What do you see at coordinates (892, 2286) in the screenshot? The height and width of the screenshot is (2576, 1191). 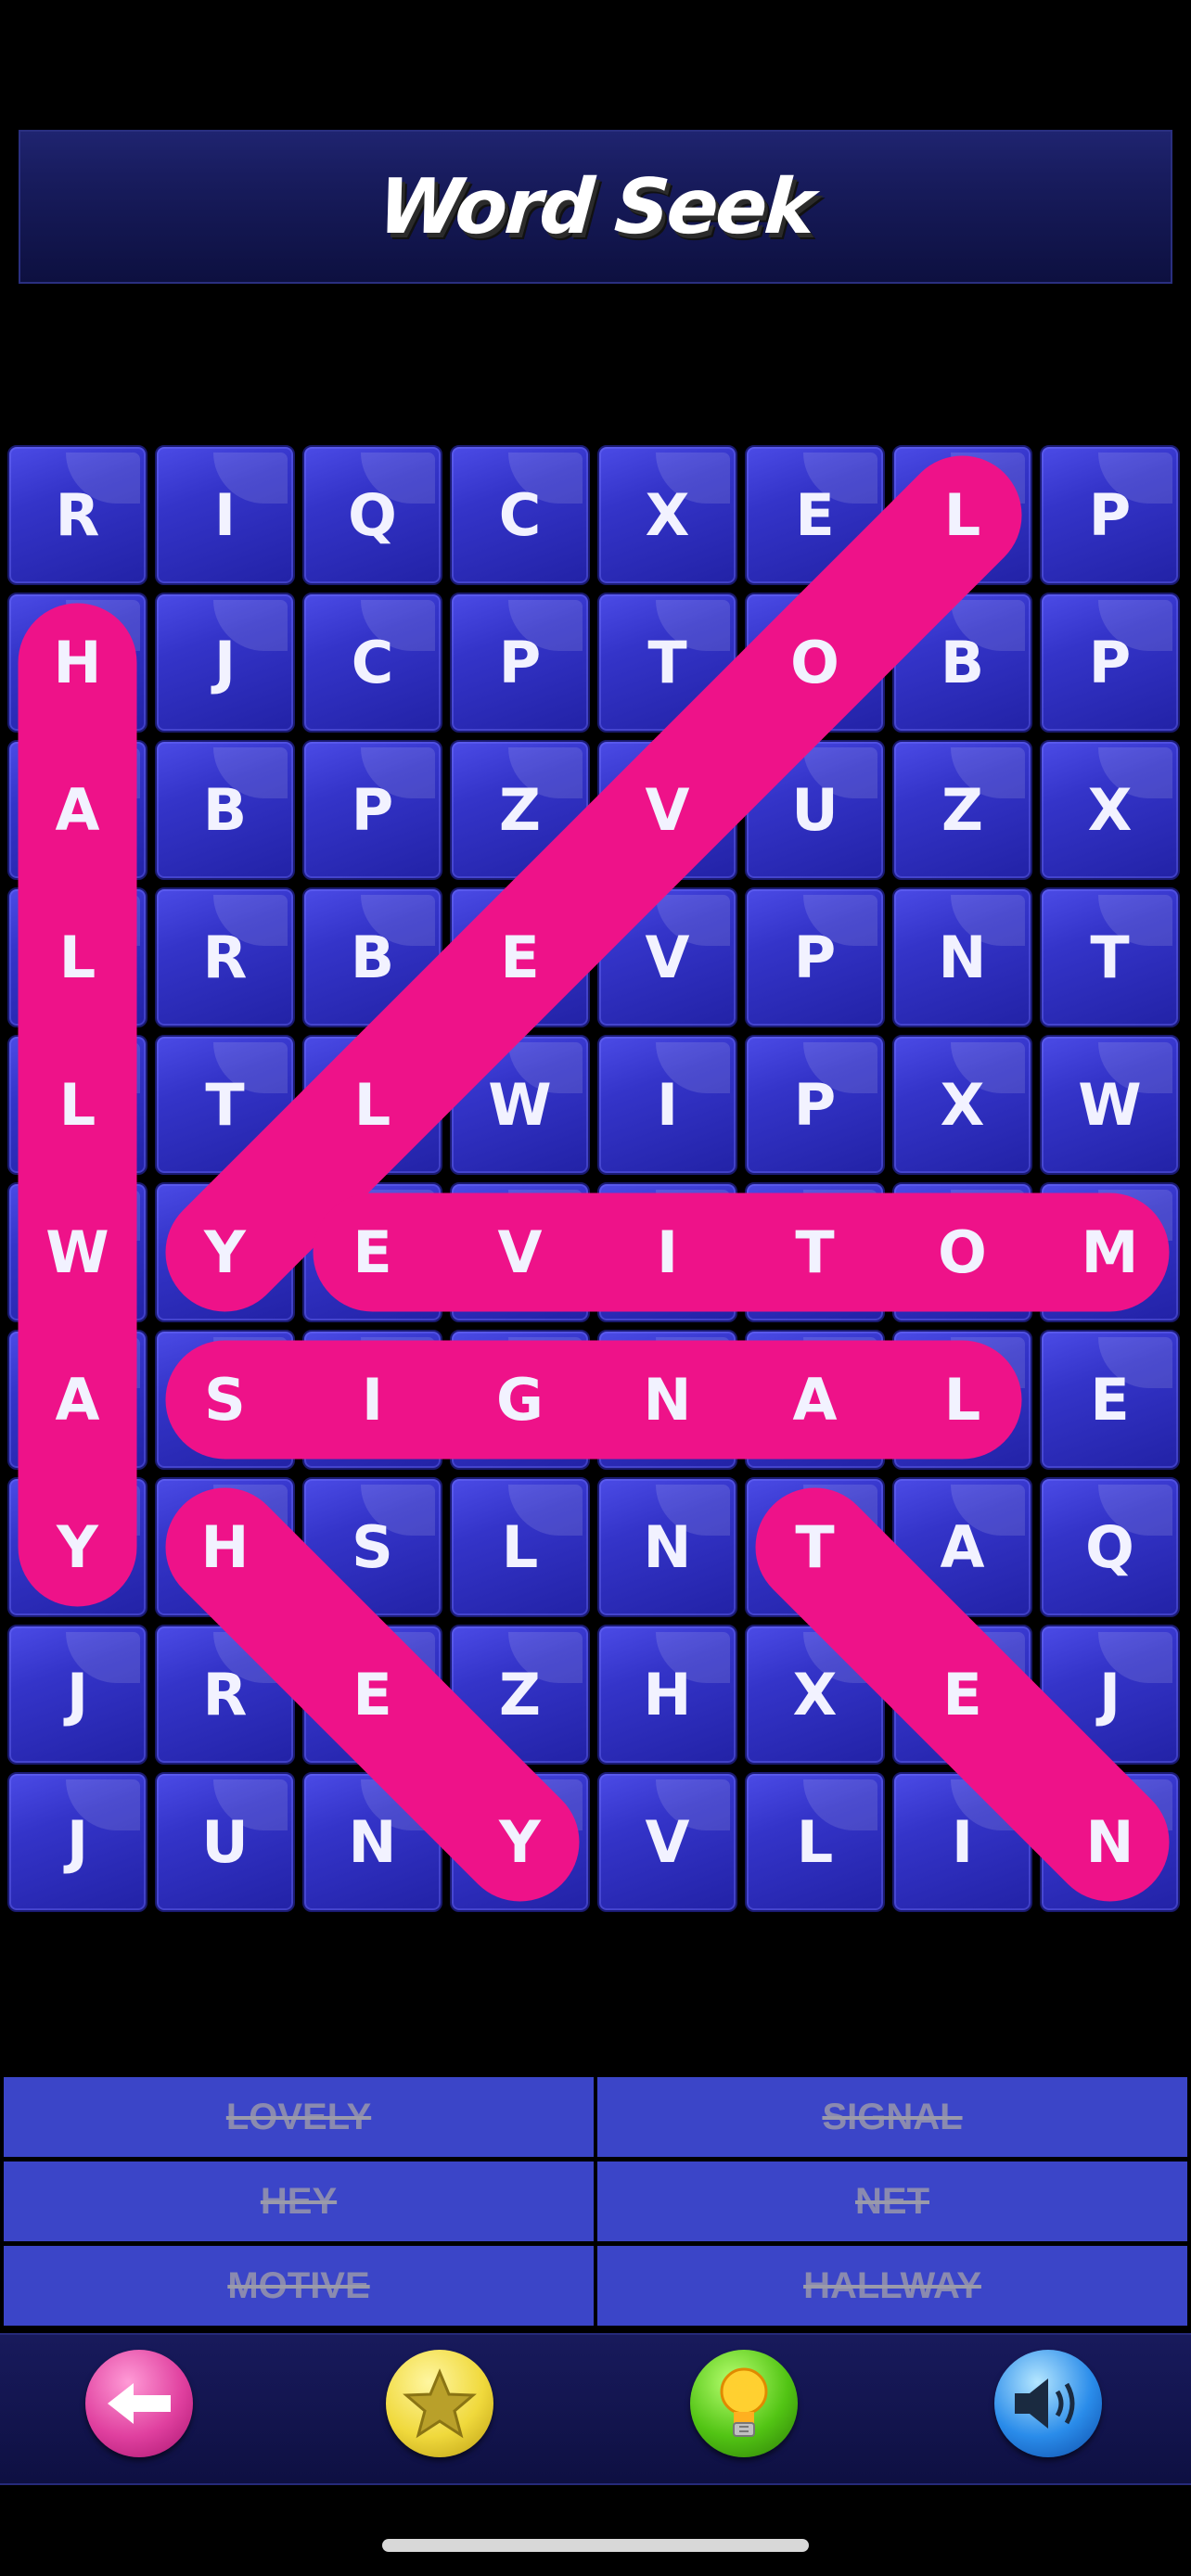 I see `word-hallway: HALLWAY` at bounding box center [892, 2286].